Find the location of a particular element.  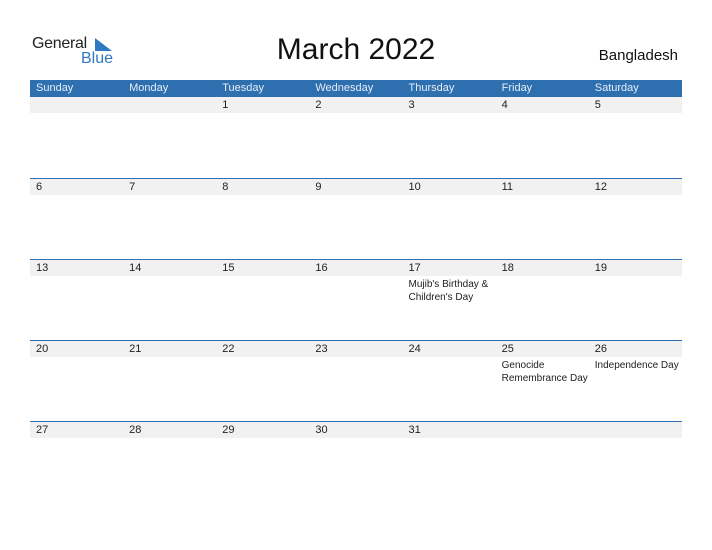

day-number: 9 is located at coordinates (356, 187).